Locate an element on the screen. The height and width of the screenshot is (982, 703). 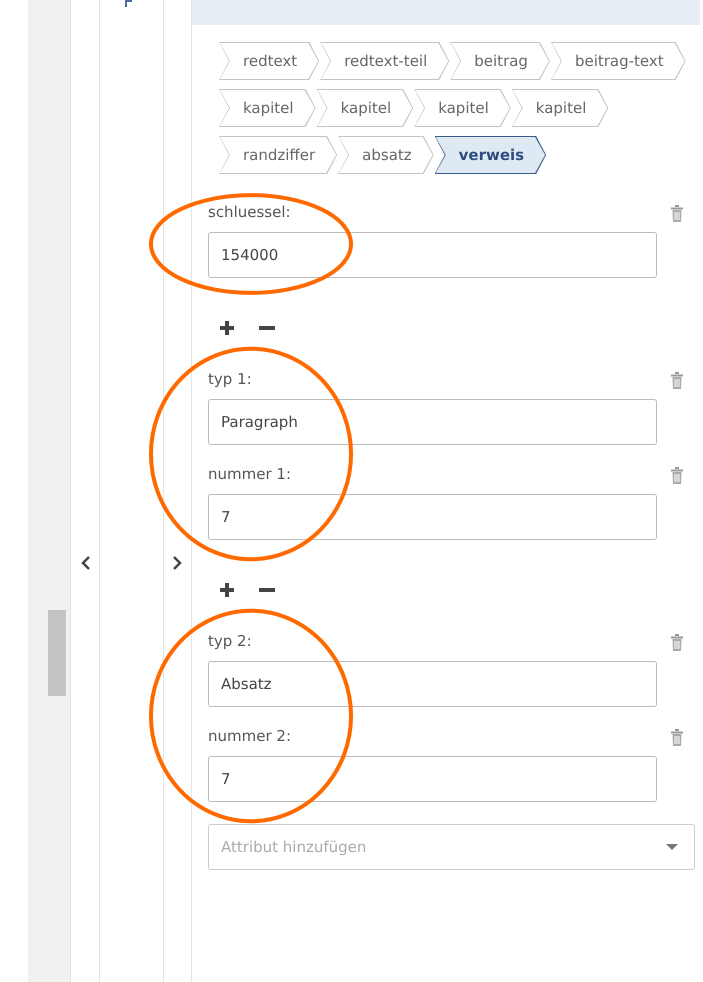
field-label: nummer 2: is located at coordinates (250, 737).